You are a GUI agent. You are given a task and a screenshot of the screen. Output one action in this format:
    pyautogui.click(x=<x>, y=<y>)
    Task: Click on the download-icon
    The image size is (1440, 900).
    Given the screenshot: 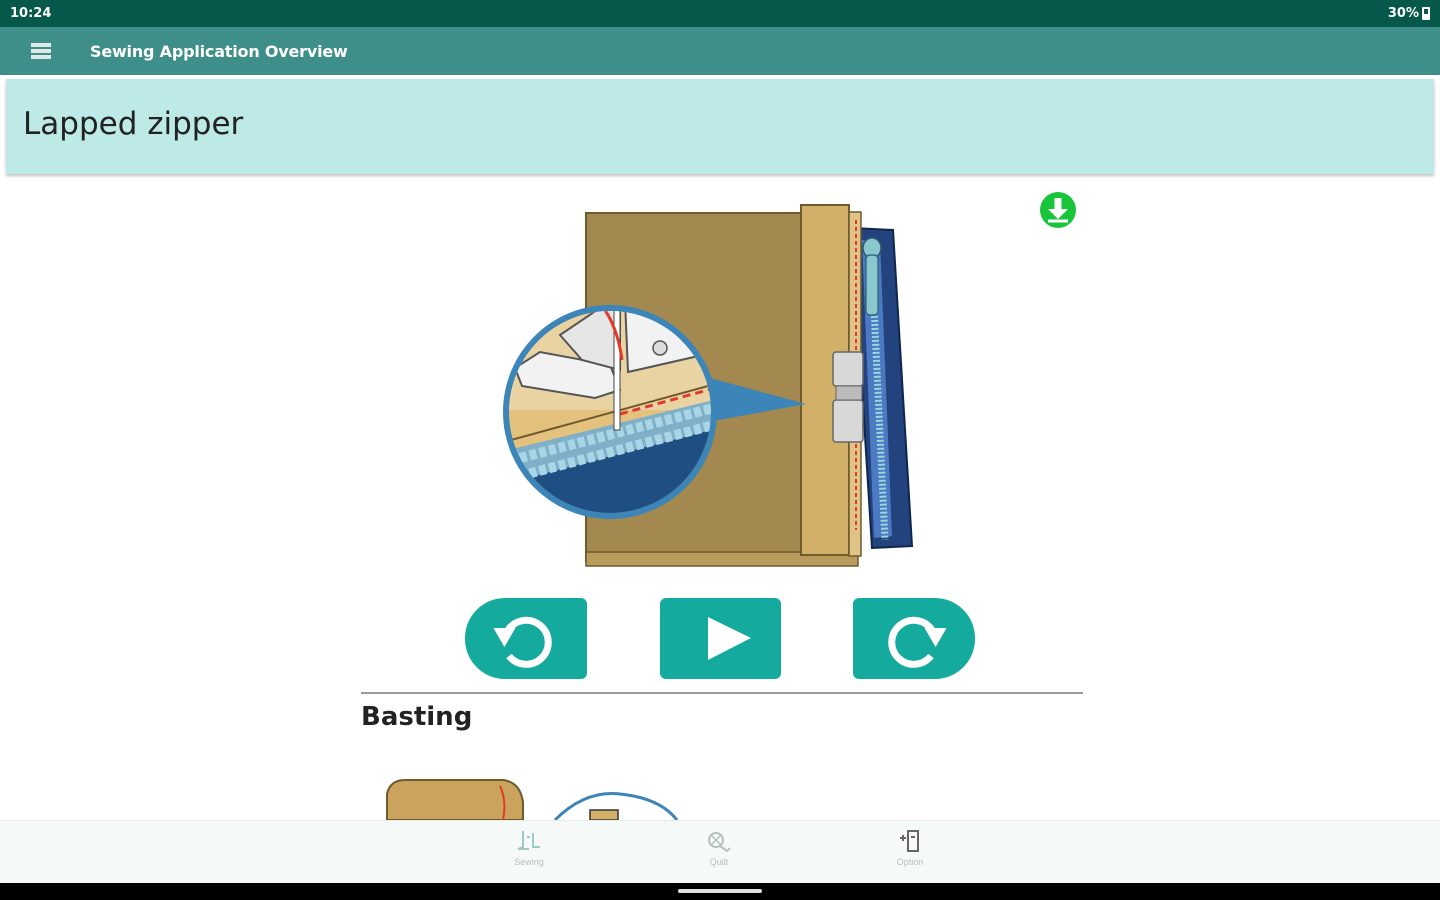 What is the action you would take?
    pyautogui.click(x=1058, y=210)
    